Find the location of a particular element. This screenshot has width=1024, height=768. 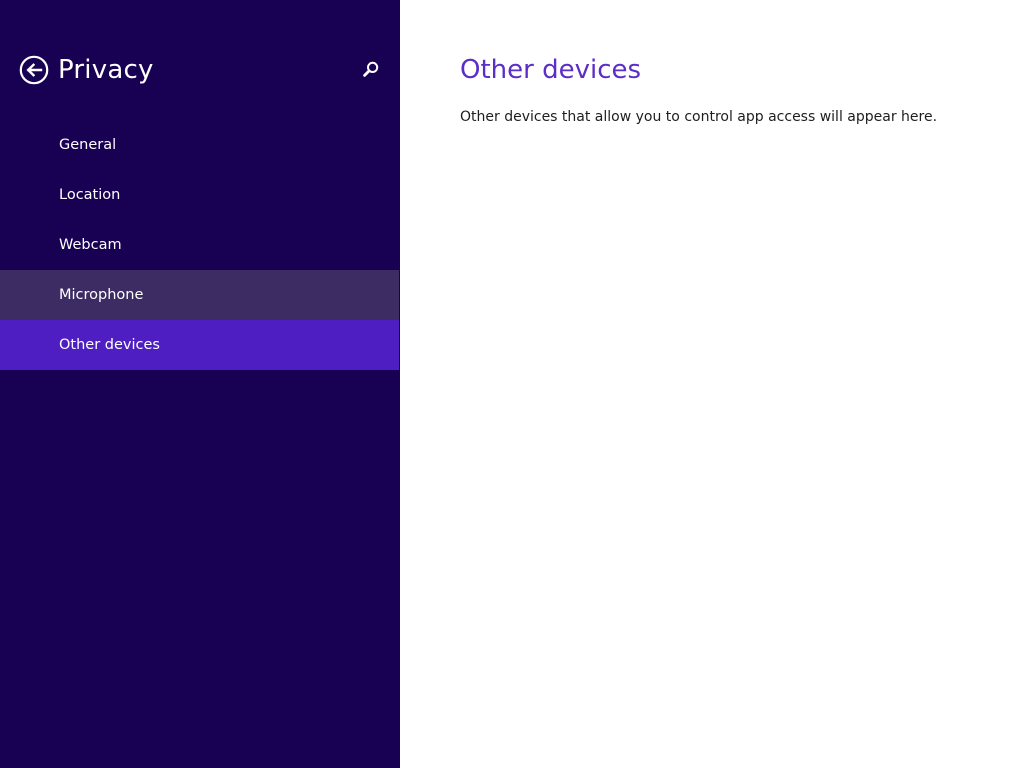

back-button is located at coordinates (34, 70).